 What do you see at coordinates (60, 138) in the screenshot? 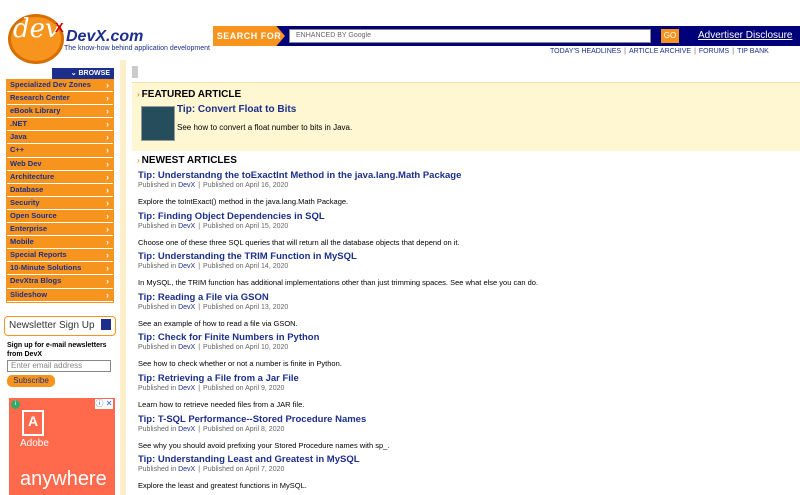
I see `sidebar-item-java: Java` at bounding box center [60, 138].